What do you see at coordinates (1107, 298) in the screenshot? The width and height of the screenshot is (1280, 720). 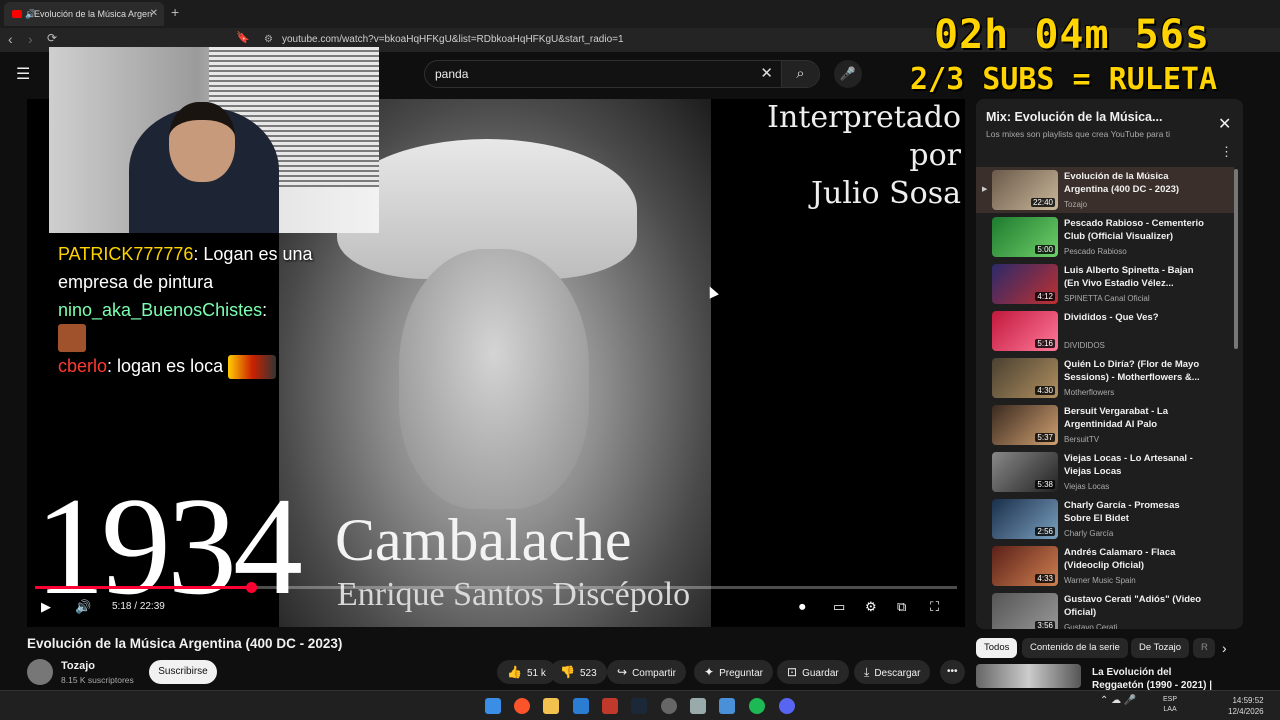 I see `playlist-item-channel: SPINETTA Canal Oficial` at bounding box center [1107, 298].